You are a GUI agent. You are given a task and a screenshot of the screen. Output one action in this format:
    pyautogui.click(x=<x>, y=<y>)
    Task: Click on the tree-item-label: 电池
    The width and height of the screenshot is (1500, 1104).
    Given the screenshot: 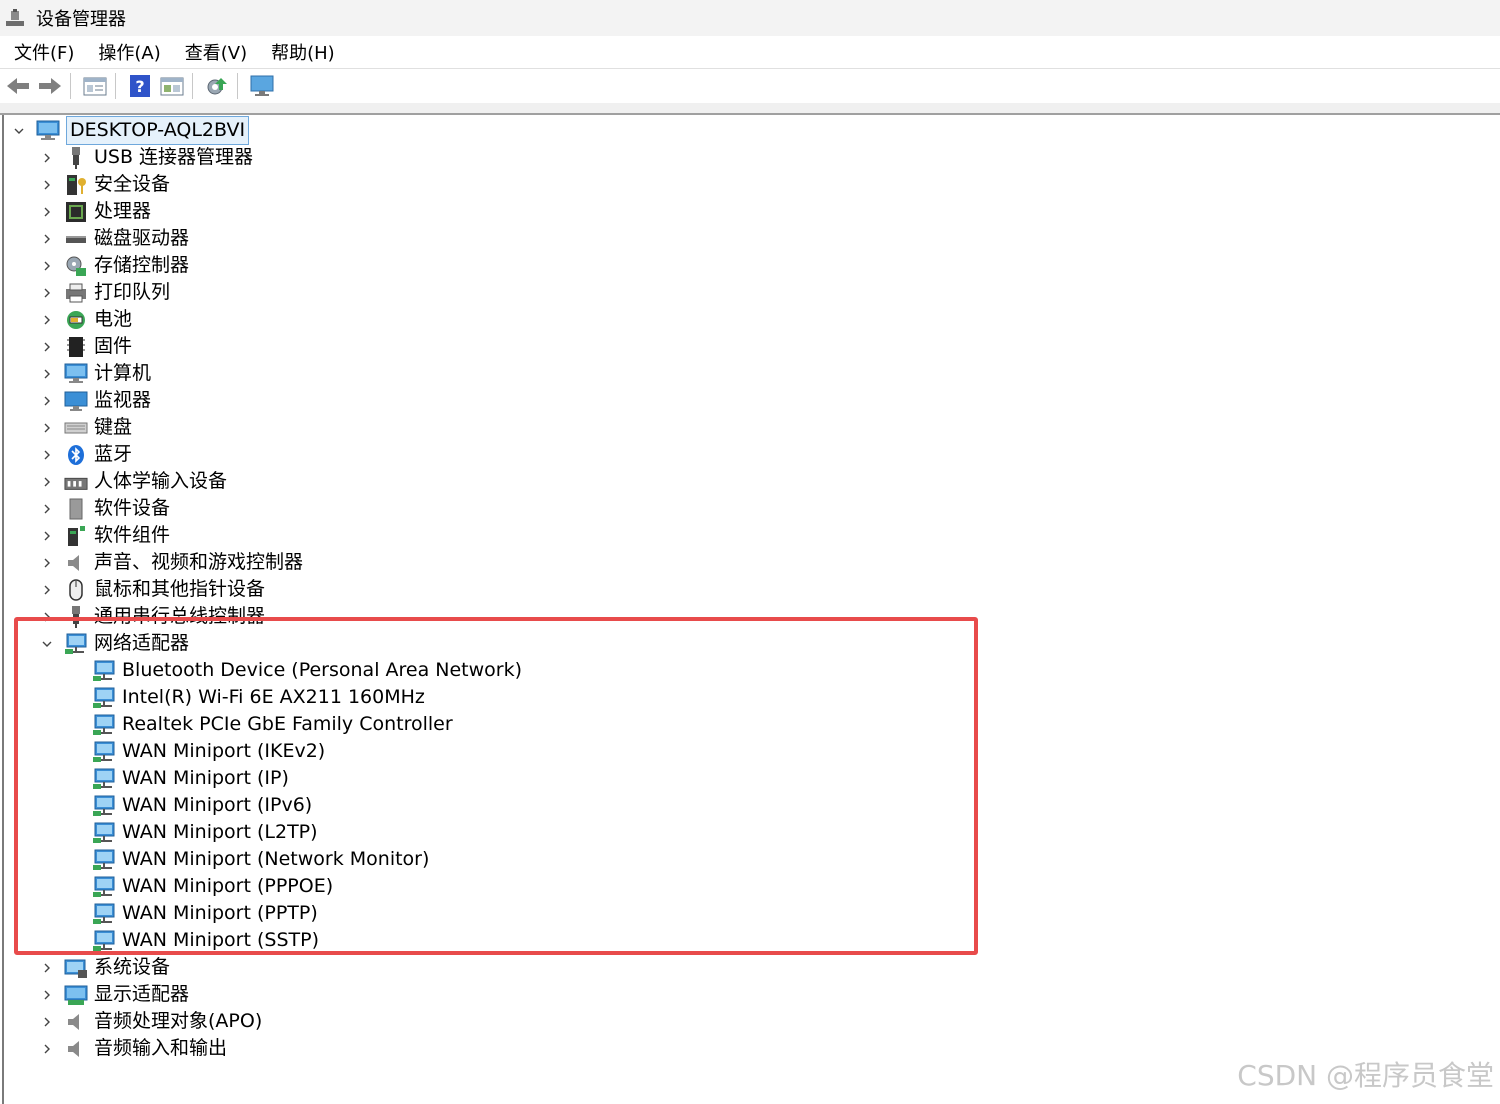 What is the action you would take?
    pyautogui.click(x=113, y=319)
    